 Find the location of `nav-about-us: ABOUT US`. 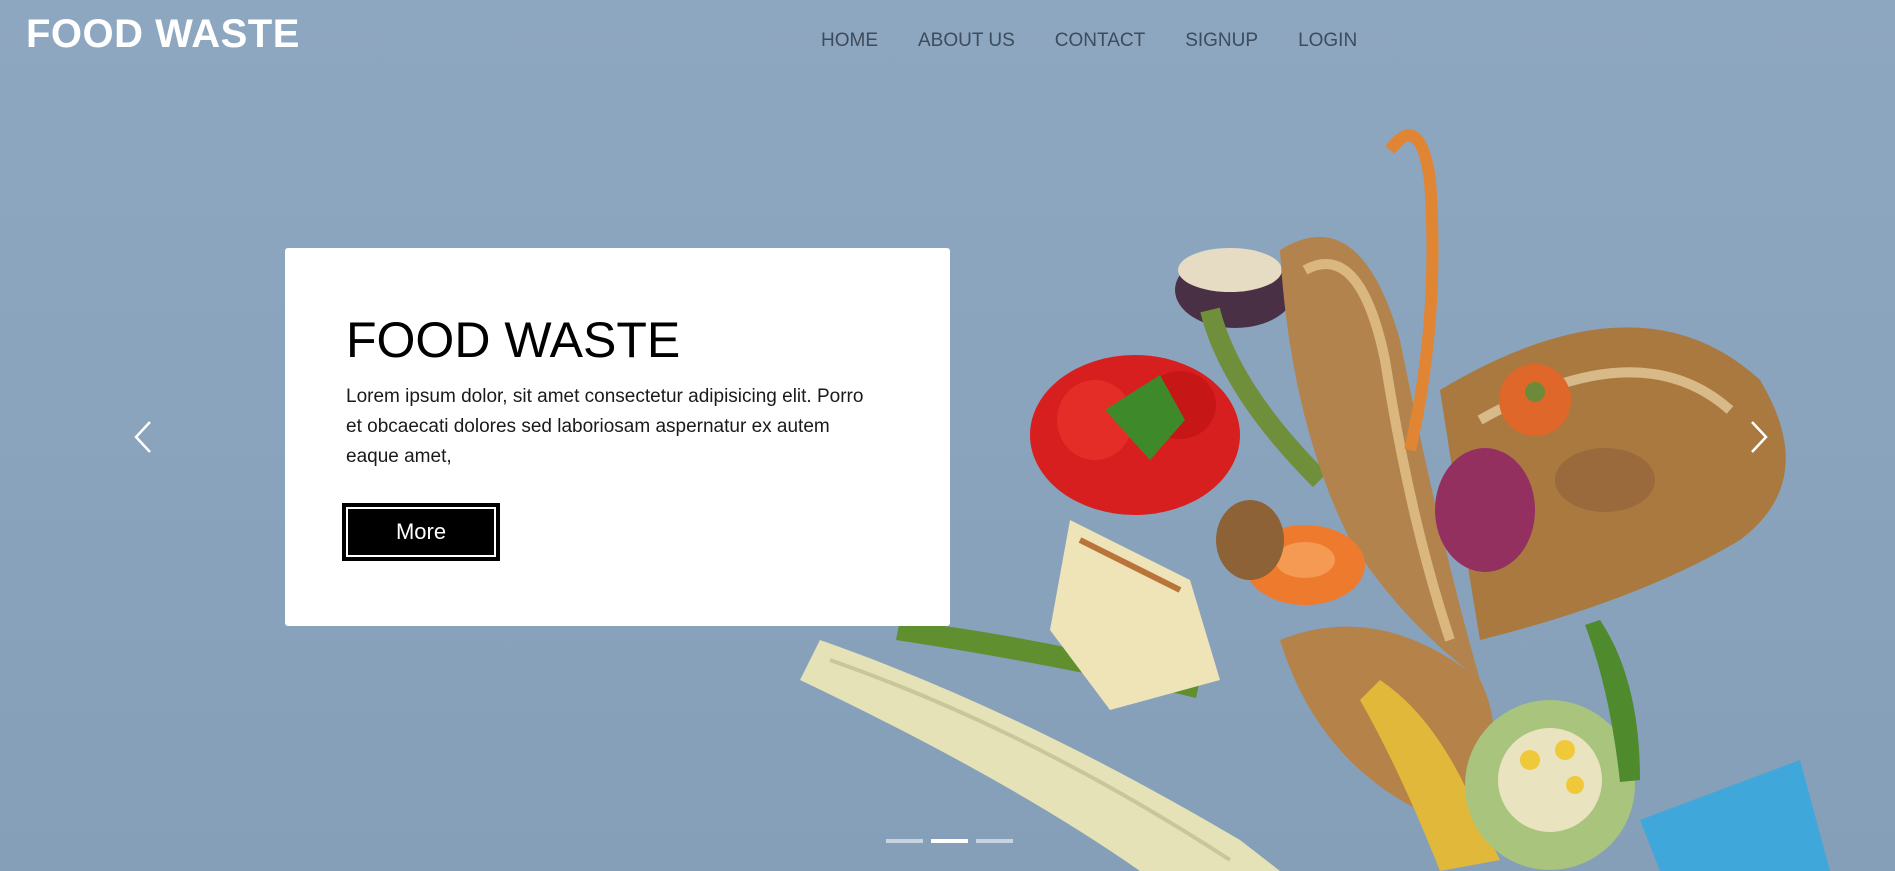

nav-about-us: ABOUT US is located at coordinates (966, 41).